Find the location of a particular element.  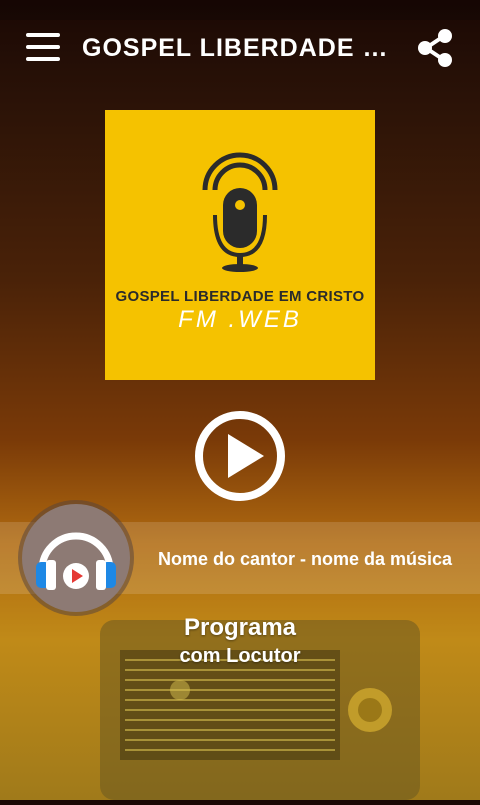

headphones-icon is located at coordinates (76, 561).